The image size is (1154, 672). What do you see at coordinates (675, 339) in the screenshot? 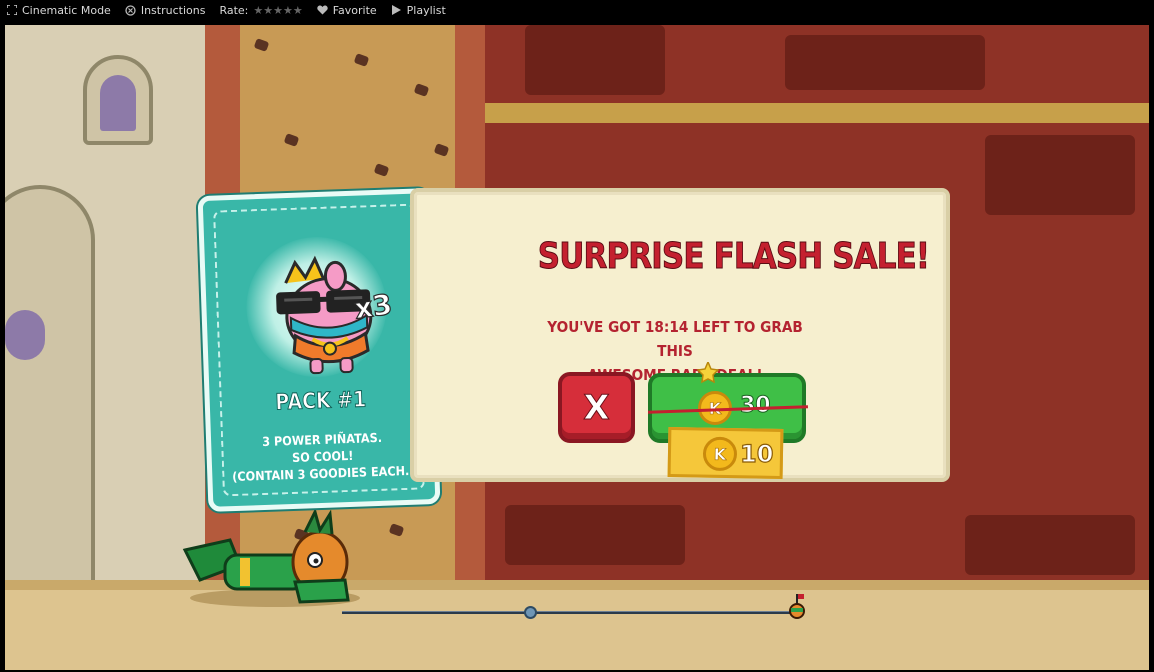
I see `sale-subtitle-line1: YOU'VE GOT 18:14 LEFT TO GRAB THIS` at bounding box center [675, 339].